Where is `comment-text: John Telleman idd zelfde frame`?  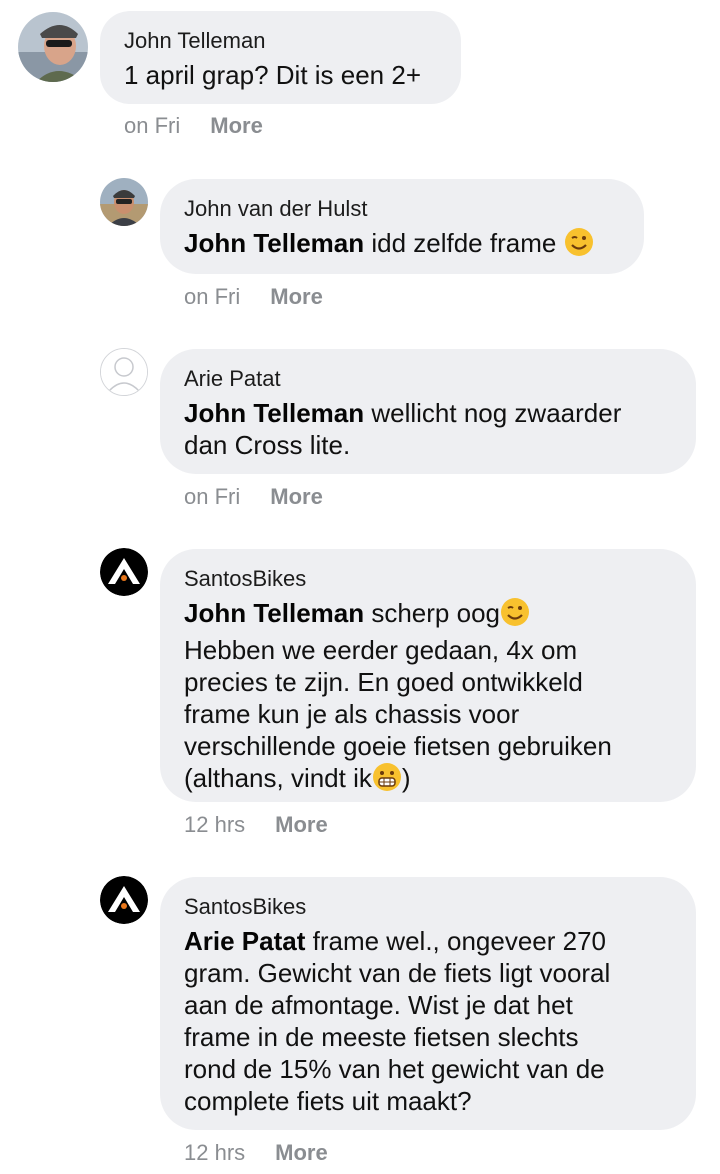
comment-text: John Telleman idd zelfde frame is located at coordinates (402, 245).